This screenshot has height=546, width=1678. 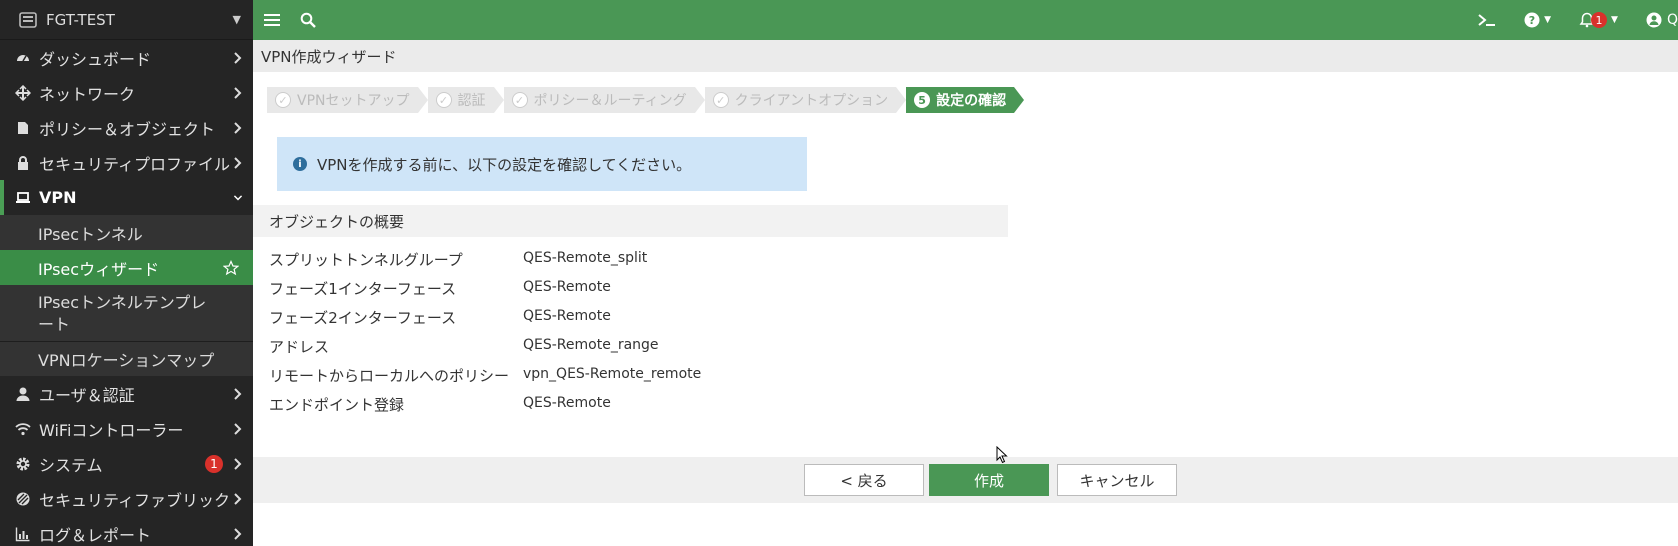 What do you see at coordinates (965, 20) in the screenshot?
I see `top-bar: ? ▼ 1 ▼ Q` at bounding box center [965, 20].